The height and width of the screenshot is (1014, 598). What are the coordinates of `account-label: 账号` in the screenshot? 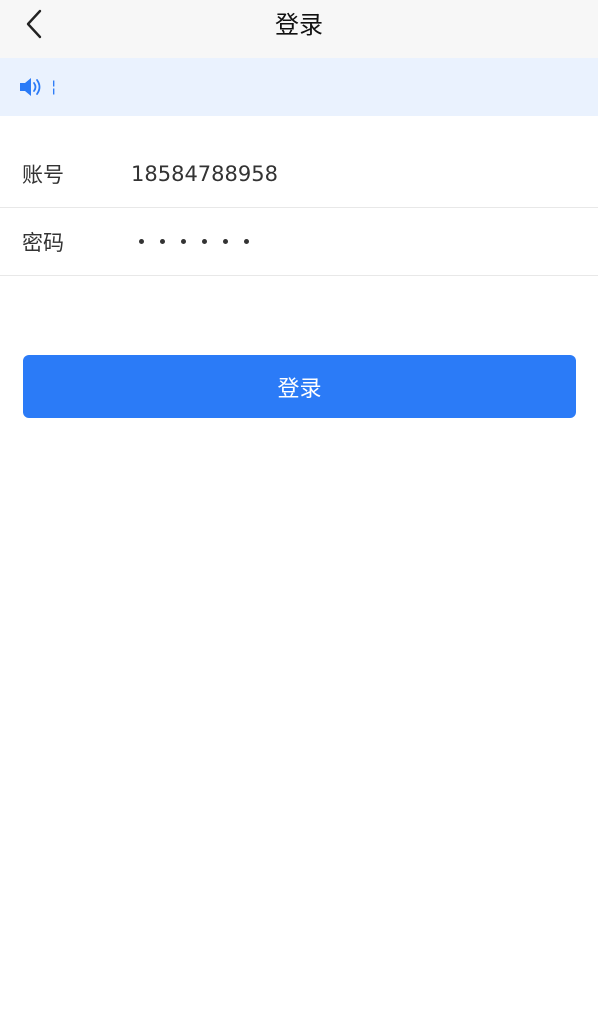 It's located at (43, 174).